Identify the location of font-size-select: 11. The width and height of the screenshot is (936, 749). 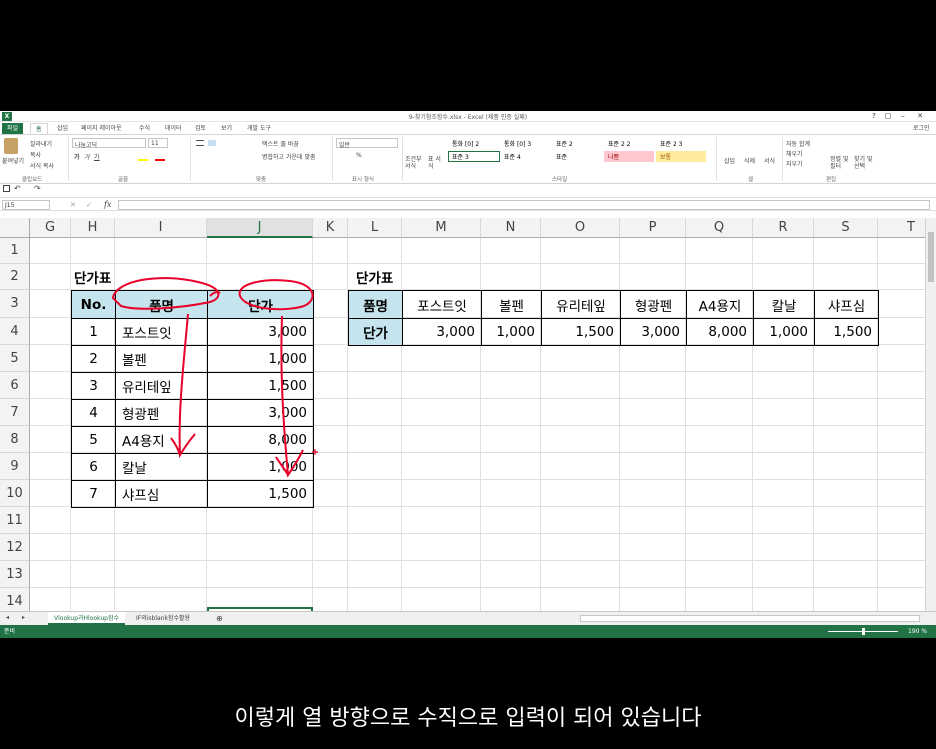
(158, 143).